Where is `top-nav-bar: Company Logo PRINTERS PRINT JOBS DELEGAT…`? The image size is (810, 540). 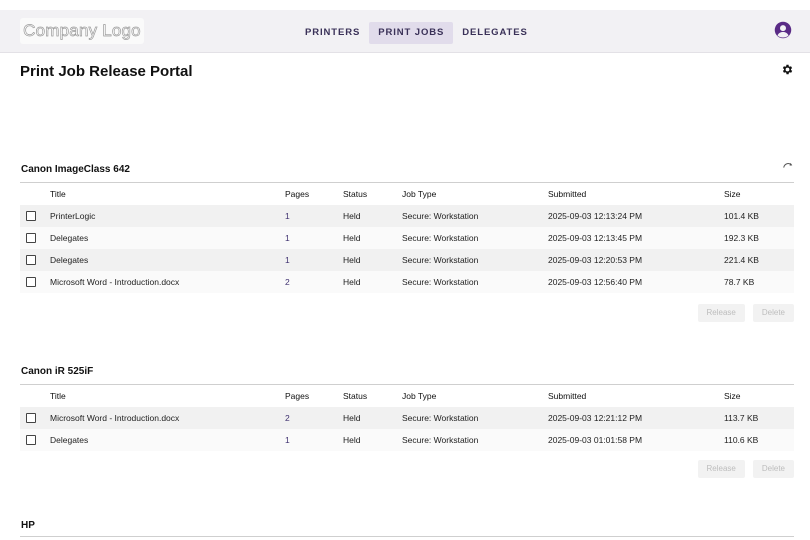 top-nav-bar: Company Logo PRINTERS PRINT JOBS DELEGAT… is located at coordinates (405, 31).